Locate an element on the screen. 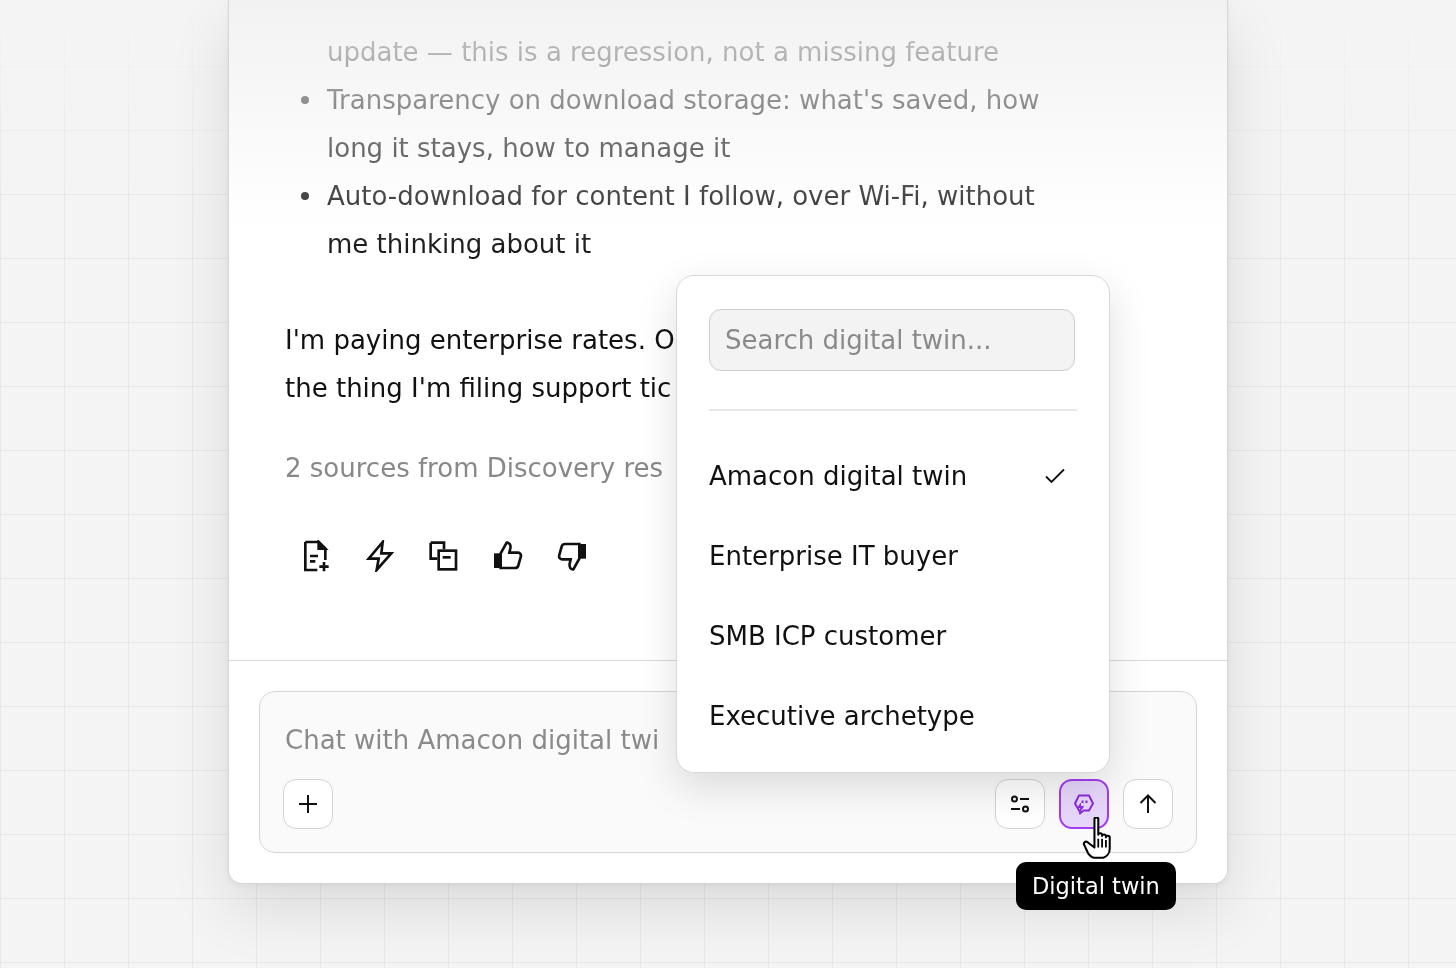  tooltip: Digital twin is located at coordinates (1096, 886).